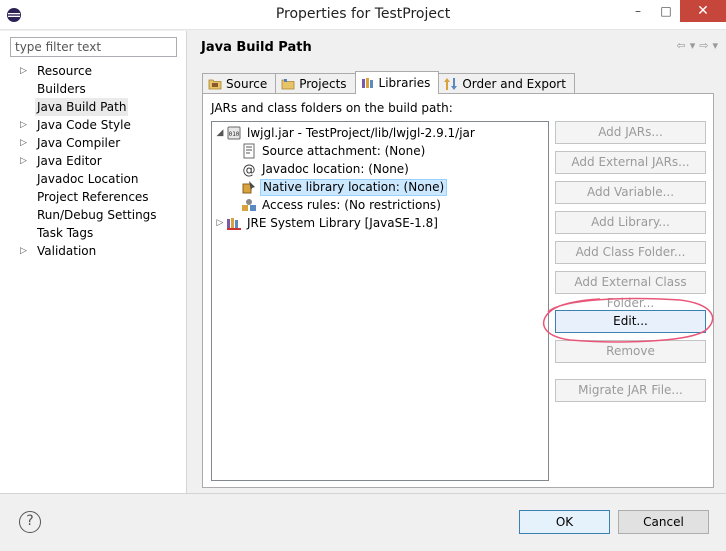  What do you see at coordinates (88, 107) in the screenshot?
I see `nav-item-java-build-path: Java Build Path` at bounding box center [88, 107].